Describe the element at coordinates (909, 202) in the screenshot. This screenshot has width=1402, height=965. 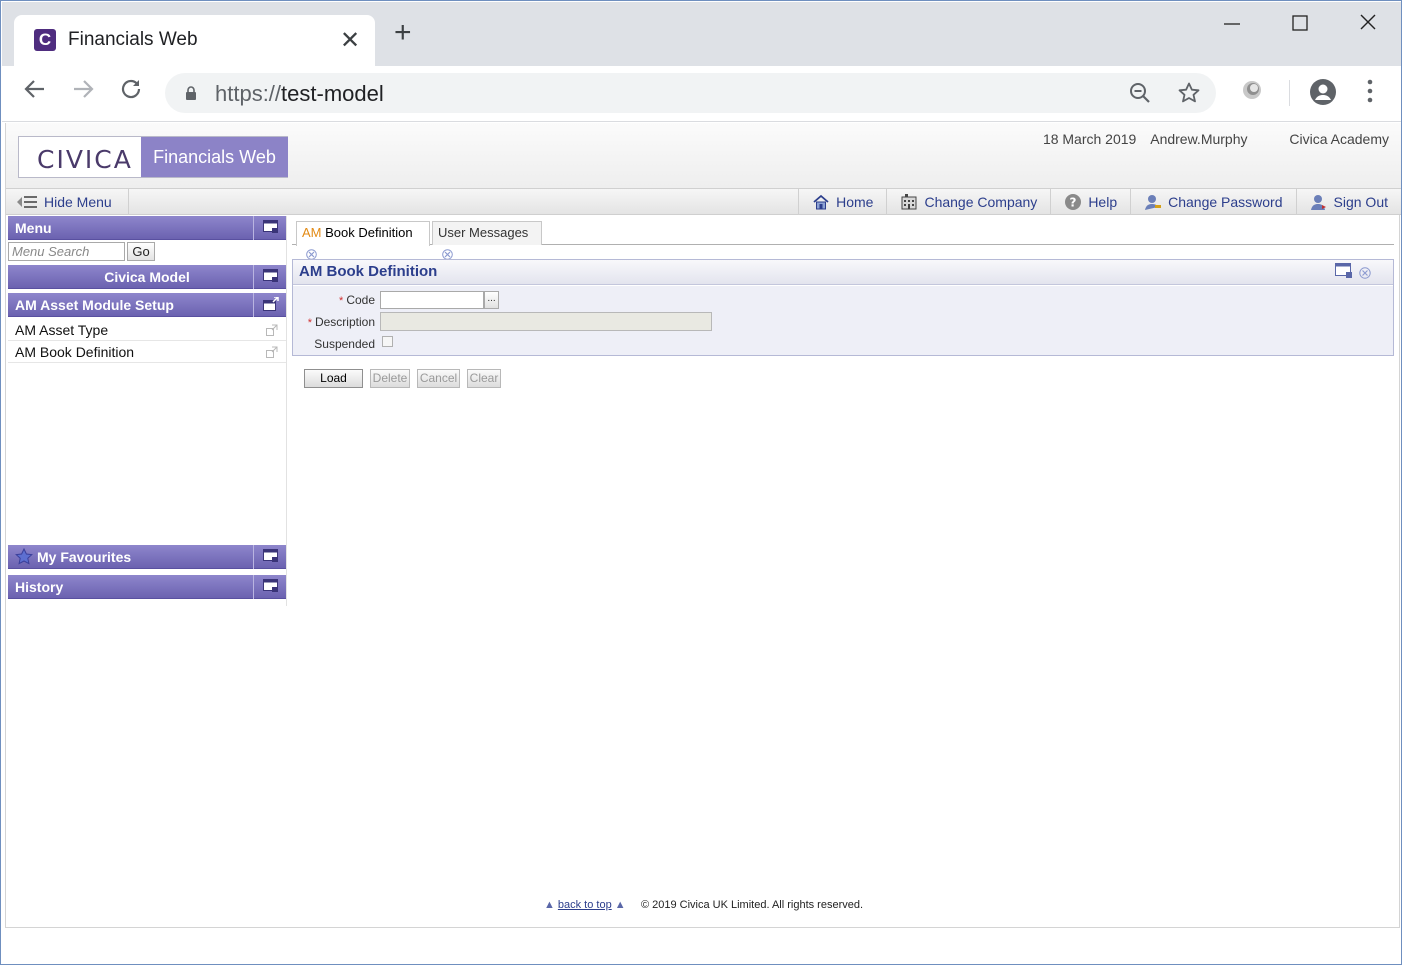
I see `building-icon` at that location.